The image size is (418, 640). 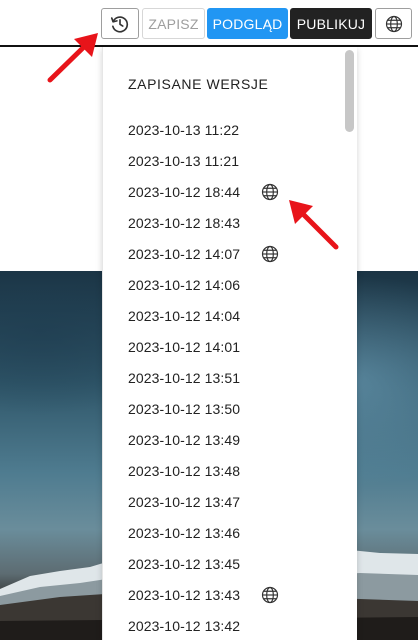 I want to click on version-item: 2023-10-12 14:06, so click(x=223, y=287).